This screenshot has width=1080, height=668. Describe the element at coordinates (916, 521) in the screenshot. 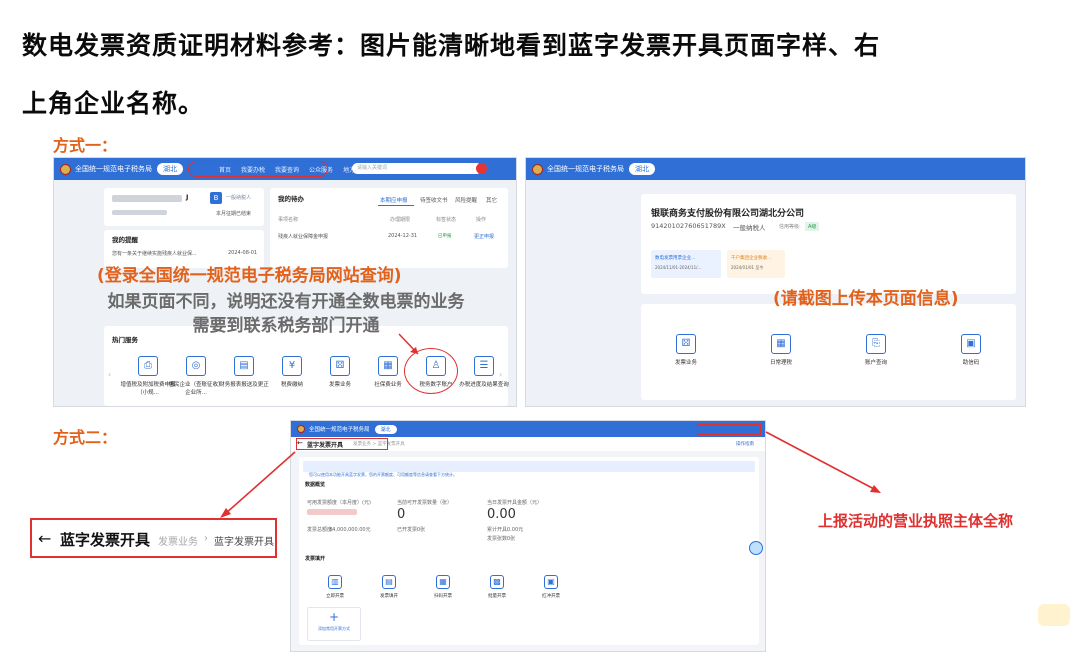

I see `company-name-hint: 上报活动的营业执照主体全称` at that location.